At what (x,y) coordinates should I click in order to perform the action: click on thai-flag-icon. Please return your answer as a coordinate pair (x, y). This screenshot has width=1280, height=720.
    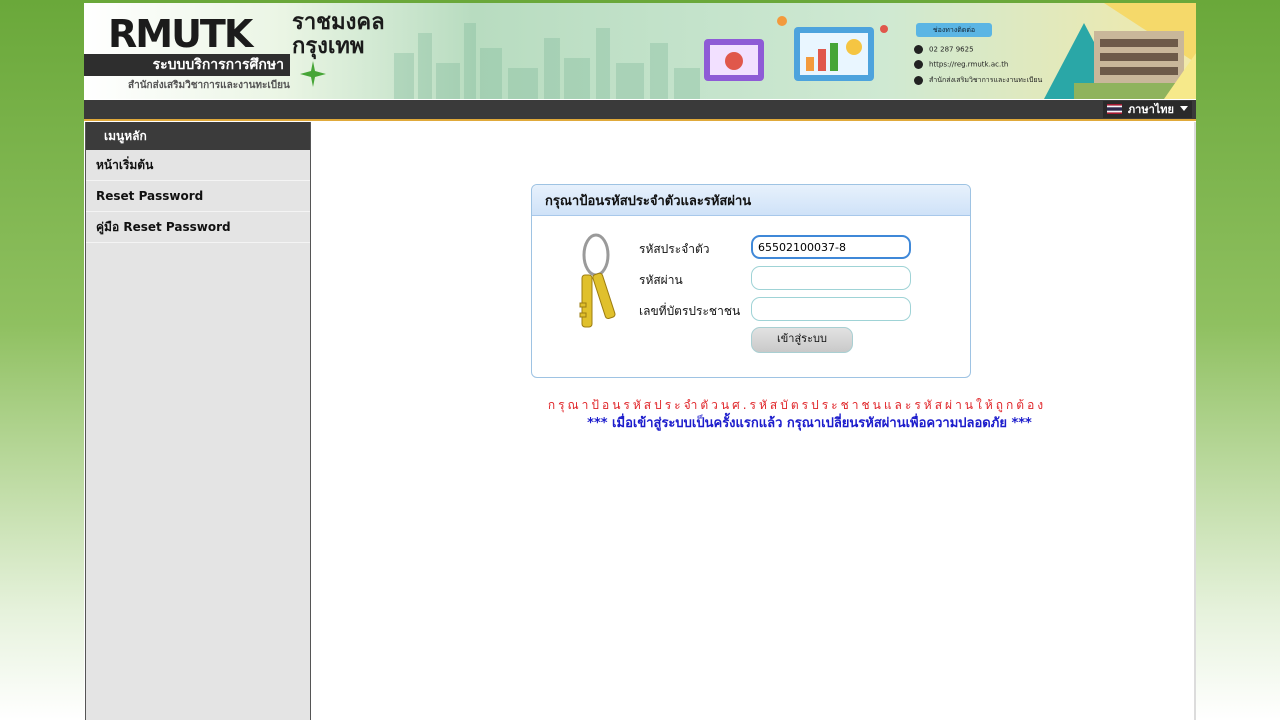
    Looking at the image, I should click on (1114, 109).